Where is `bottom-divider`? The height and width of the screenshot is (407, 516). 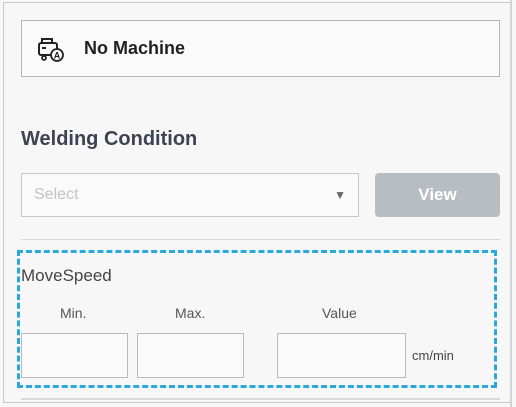 bottom-divider is located at coordinates (260, 399).